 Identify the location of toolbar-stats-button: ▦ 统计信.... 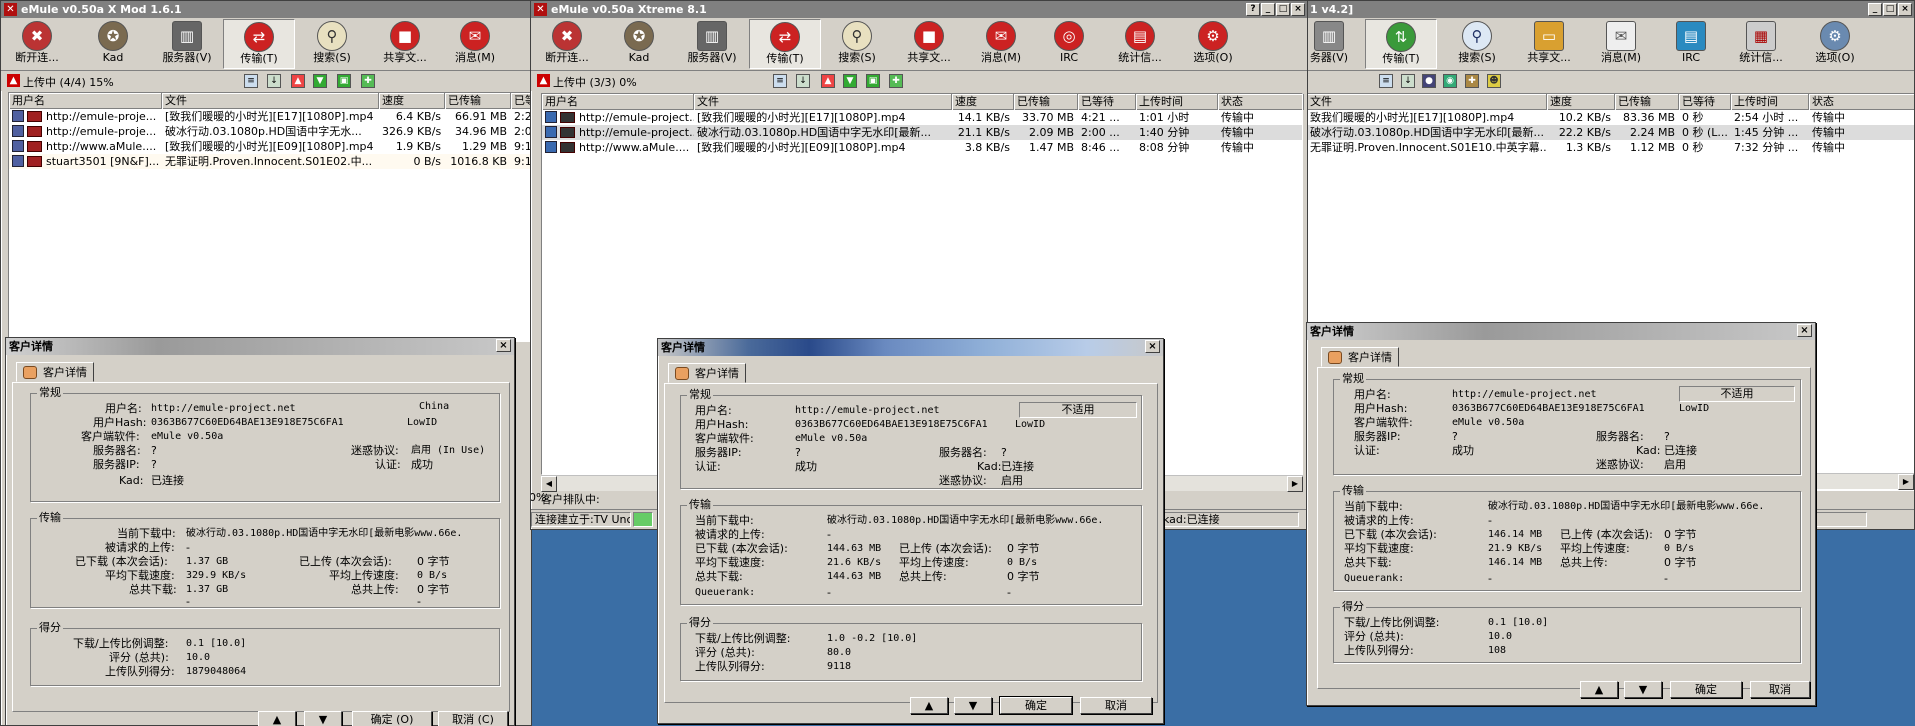
(1761, 44).